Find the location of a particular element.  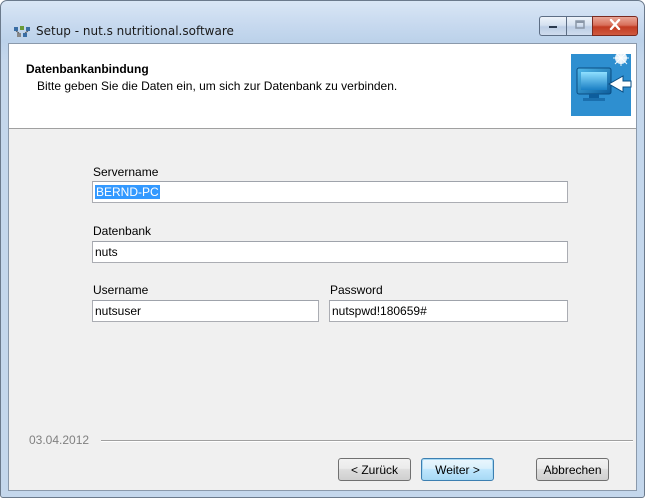

datenbank-value: nuts is located at coordinates (106, 252).